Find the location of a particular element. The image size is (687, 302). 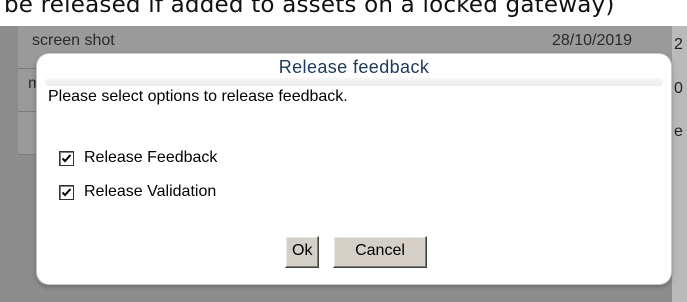

release-feedback-option: Release Feedback is located at coordinates (138, 158).